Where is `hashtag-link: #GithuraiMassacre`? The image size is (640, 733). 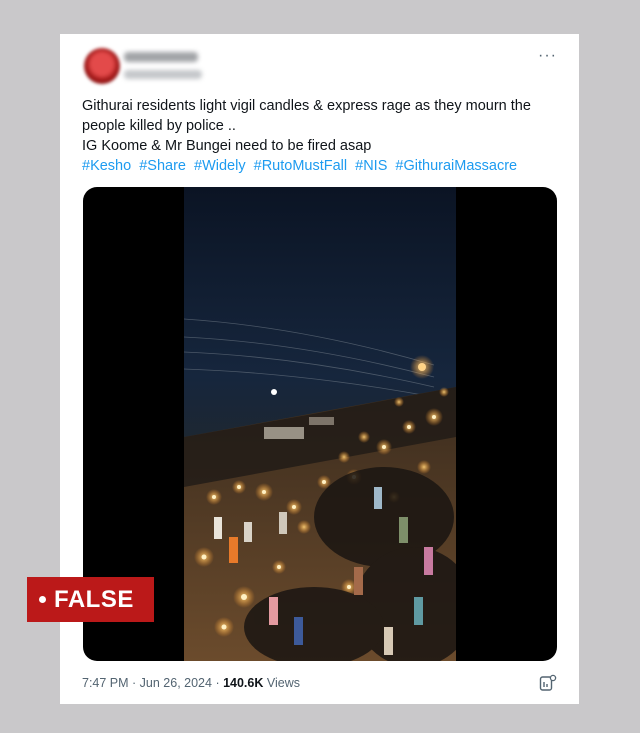
hashtag-link: #GithuraiMassacre is located at coordinates (456, 166).